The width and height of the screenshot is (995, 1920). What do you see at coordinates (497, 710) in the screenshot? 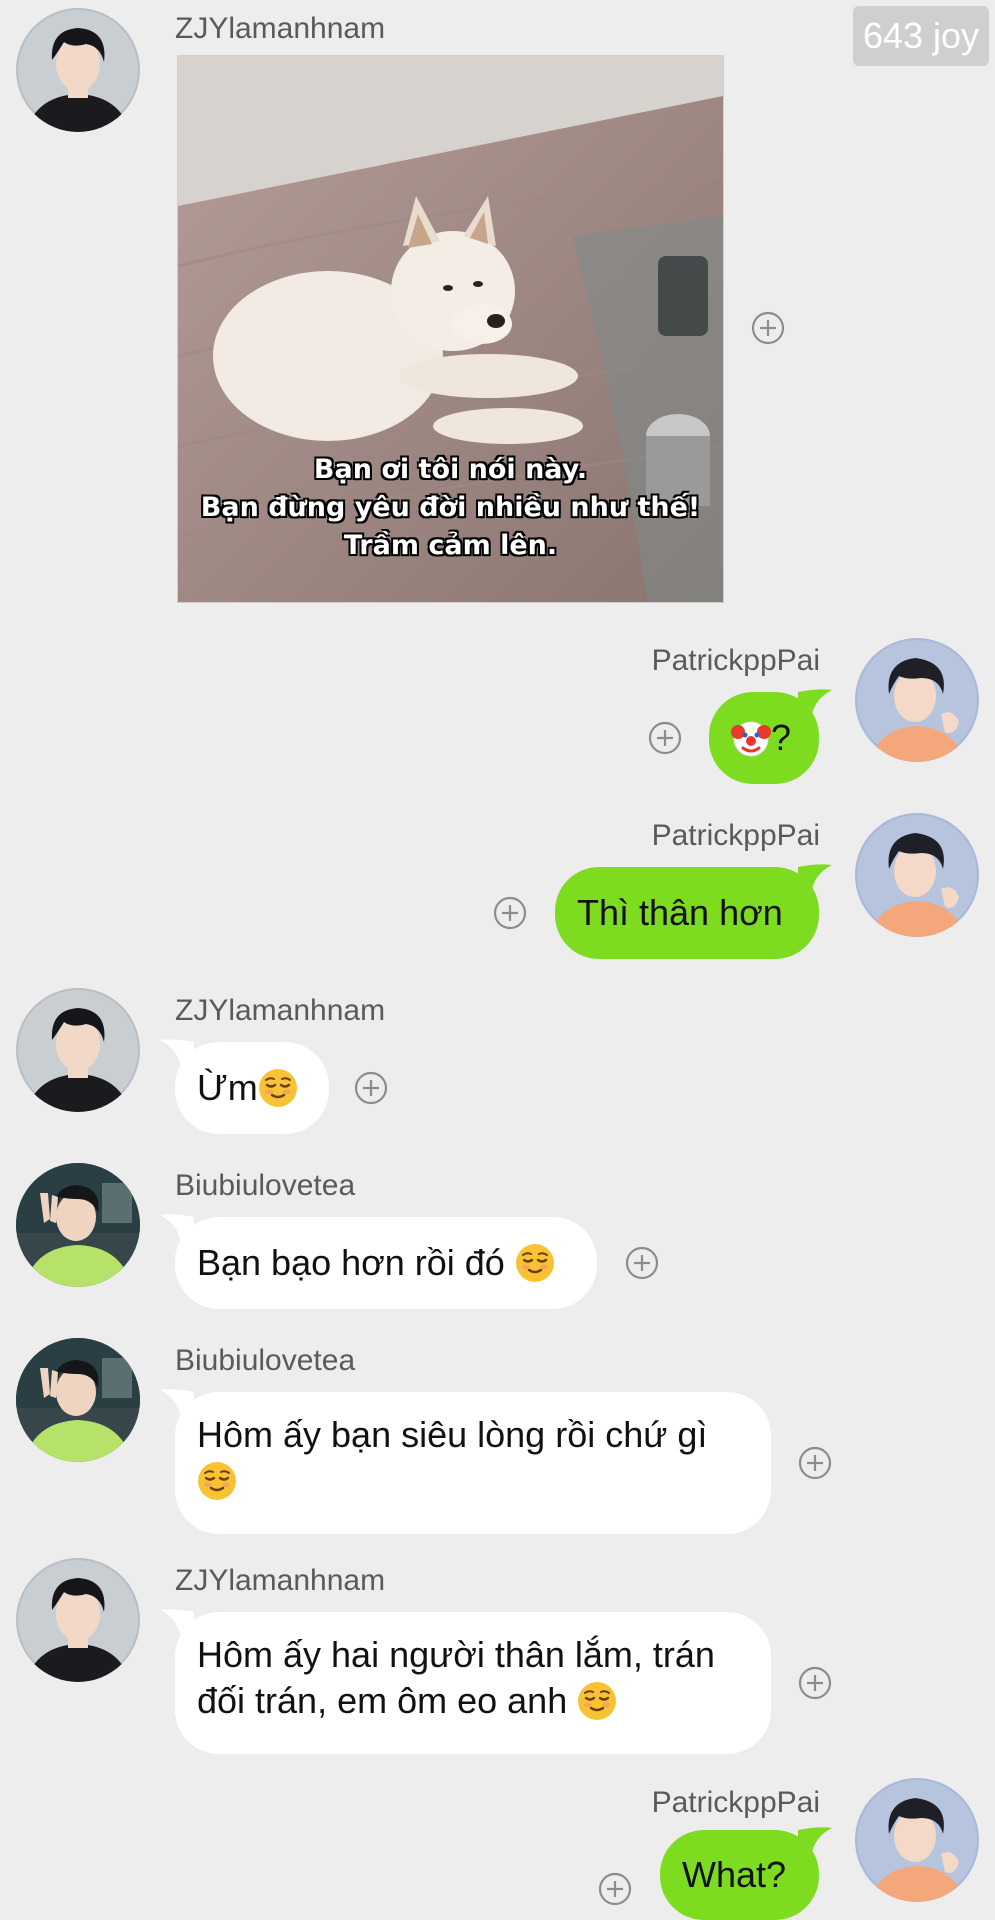
I see `message-row: PatrickppPai ?` at bounding box center [497, 710].